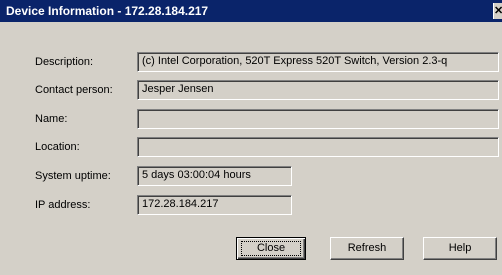 The width and height of the screenshot is (502, 275). Describe the element at coordinates (251, 11) in the screenshot. I see `title-bar: Device Information - 172.28.184.217 ✕` at that location.